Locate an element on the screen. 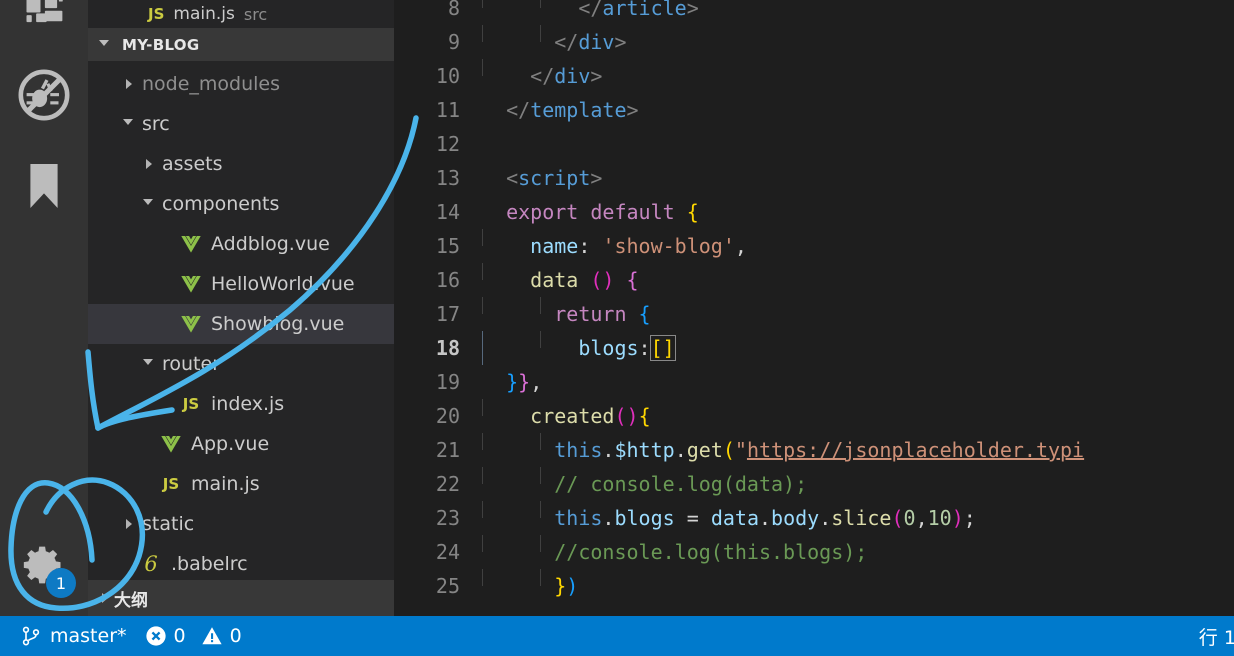  code-token: this is located at coordinates (578, 518).